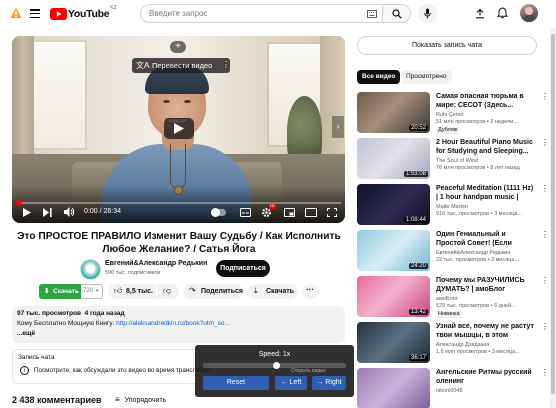  Describe the element at coordinates (26, 333) in the screenshot. I see `description-more-link: ...ещё` at that location.